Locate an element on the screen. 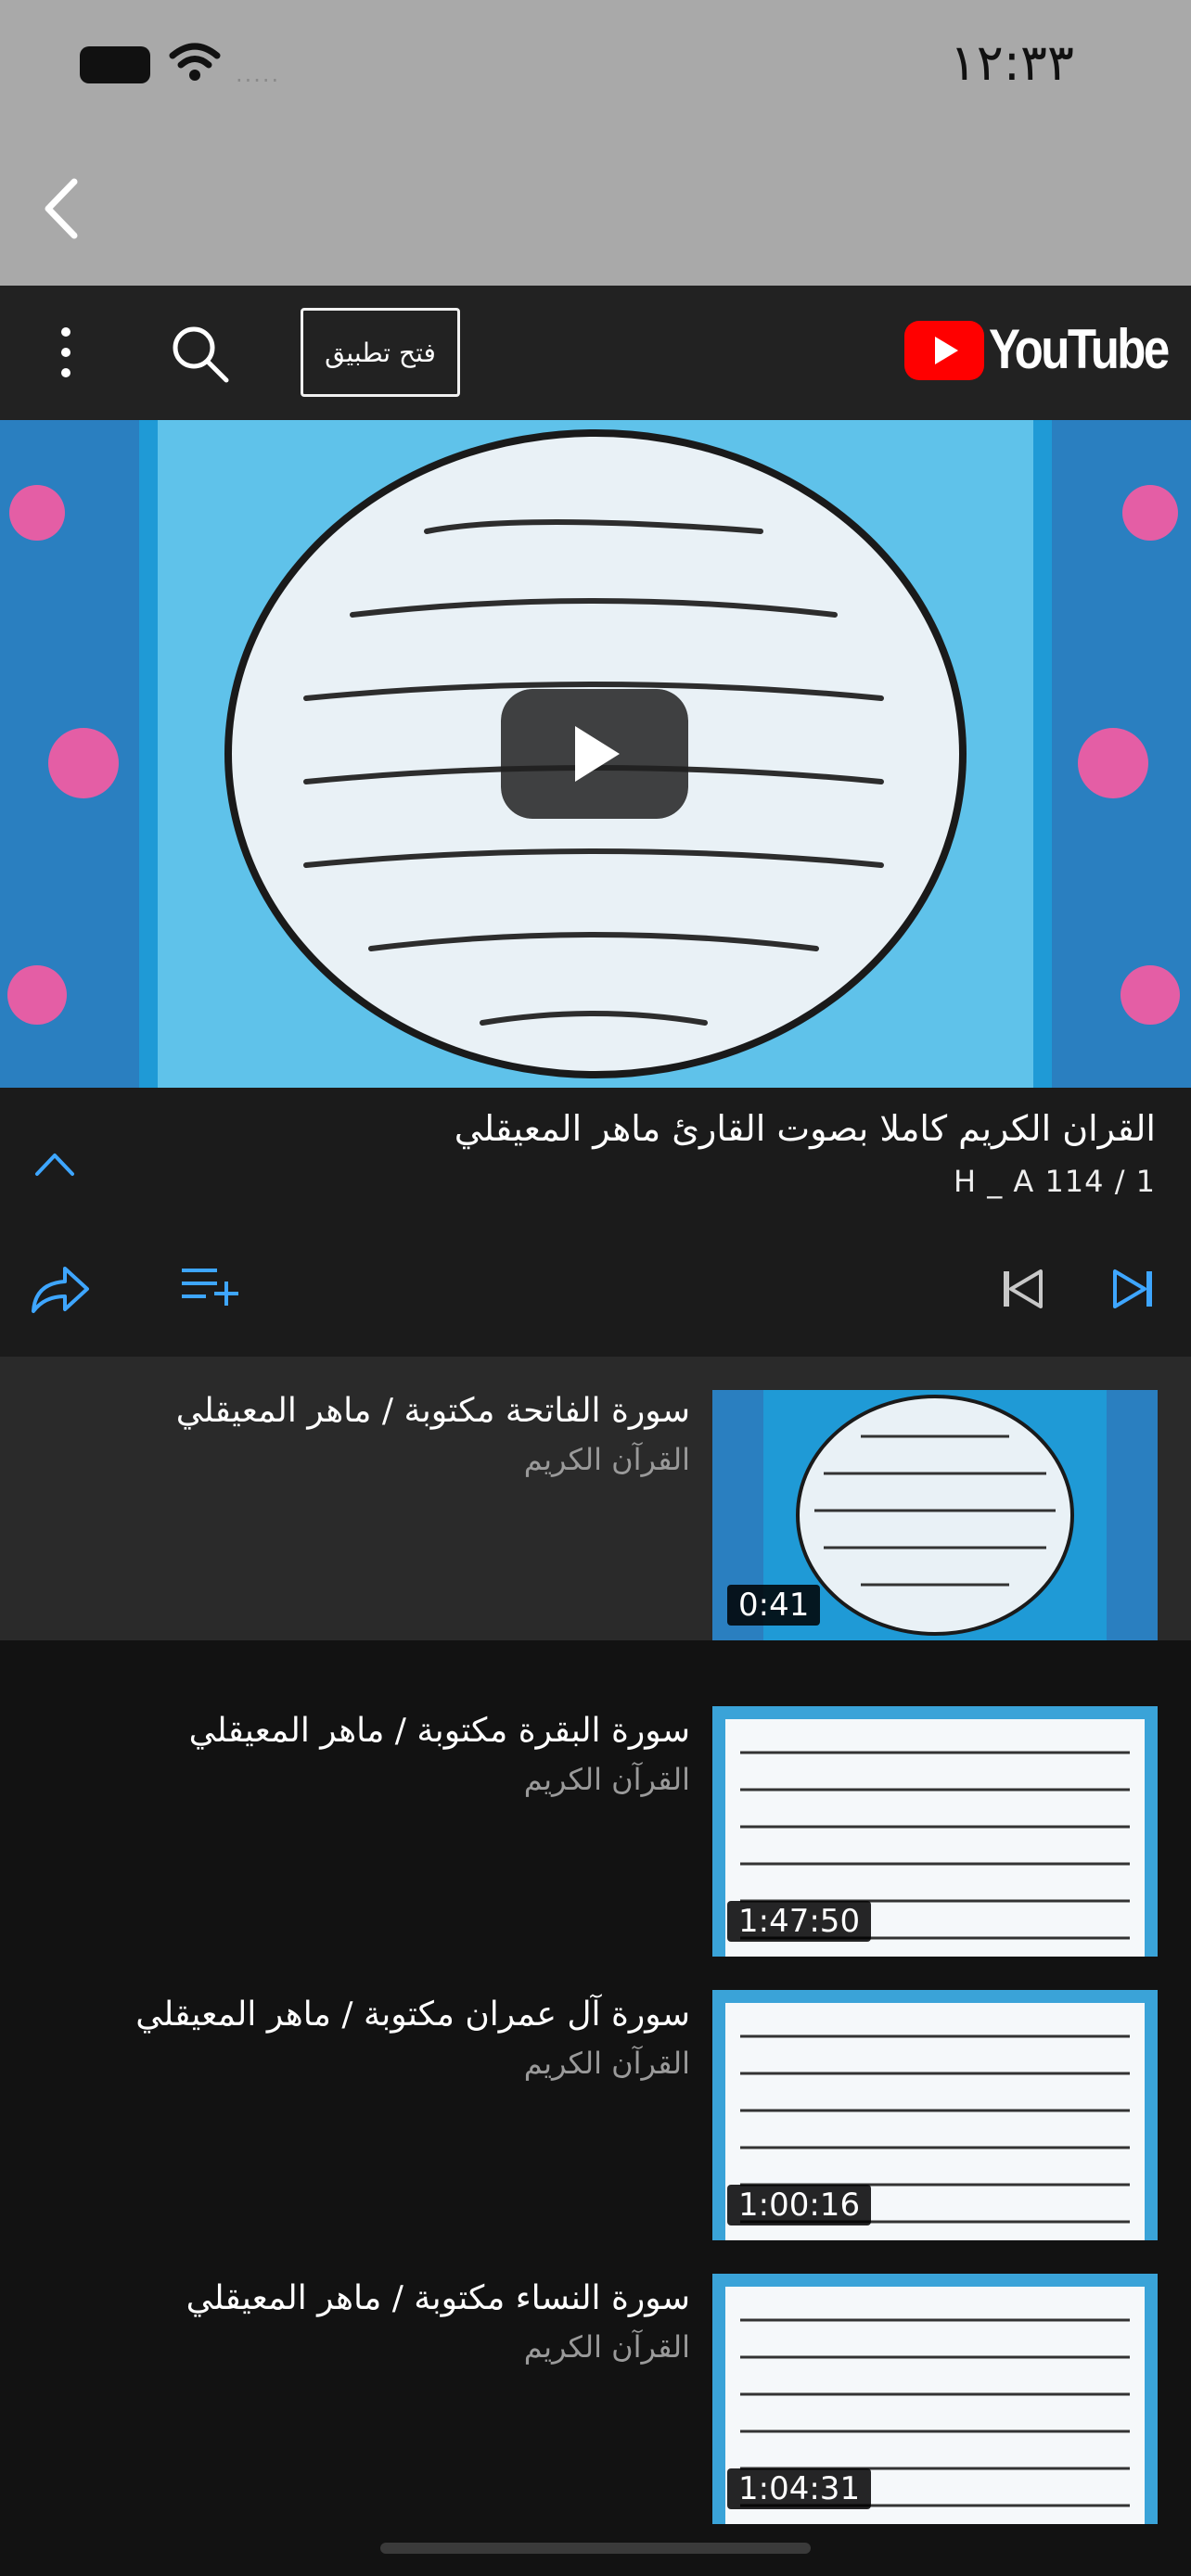 Image resolution: width=1191 pixels, height=2576 pixels. duration-badge: 1:00:16 is located at coordinates (799, 2205).